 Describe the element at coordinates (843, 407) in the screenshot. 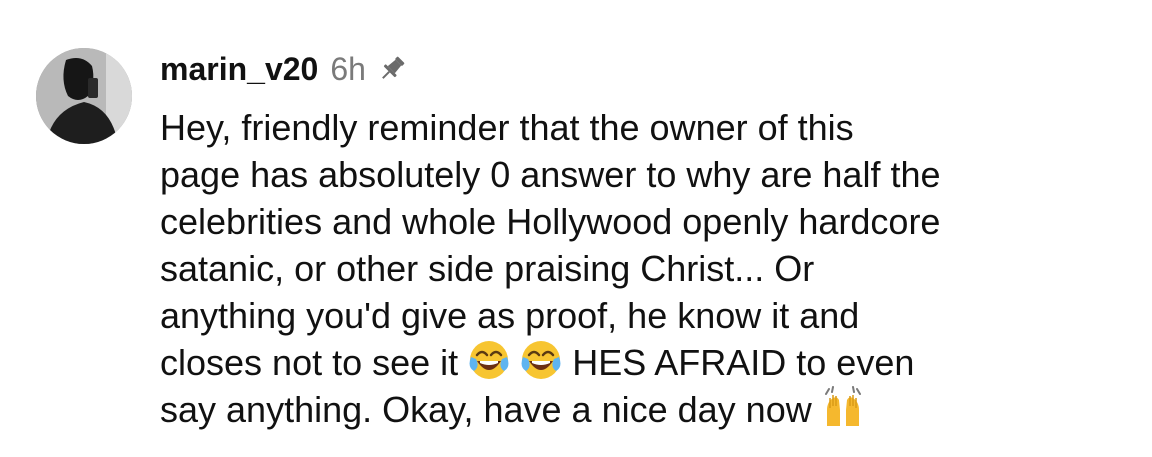

I see `raising-hands-emoji-icon` at that location.